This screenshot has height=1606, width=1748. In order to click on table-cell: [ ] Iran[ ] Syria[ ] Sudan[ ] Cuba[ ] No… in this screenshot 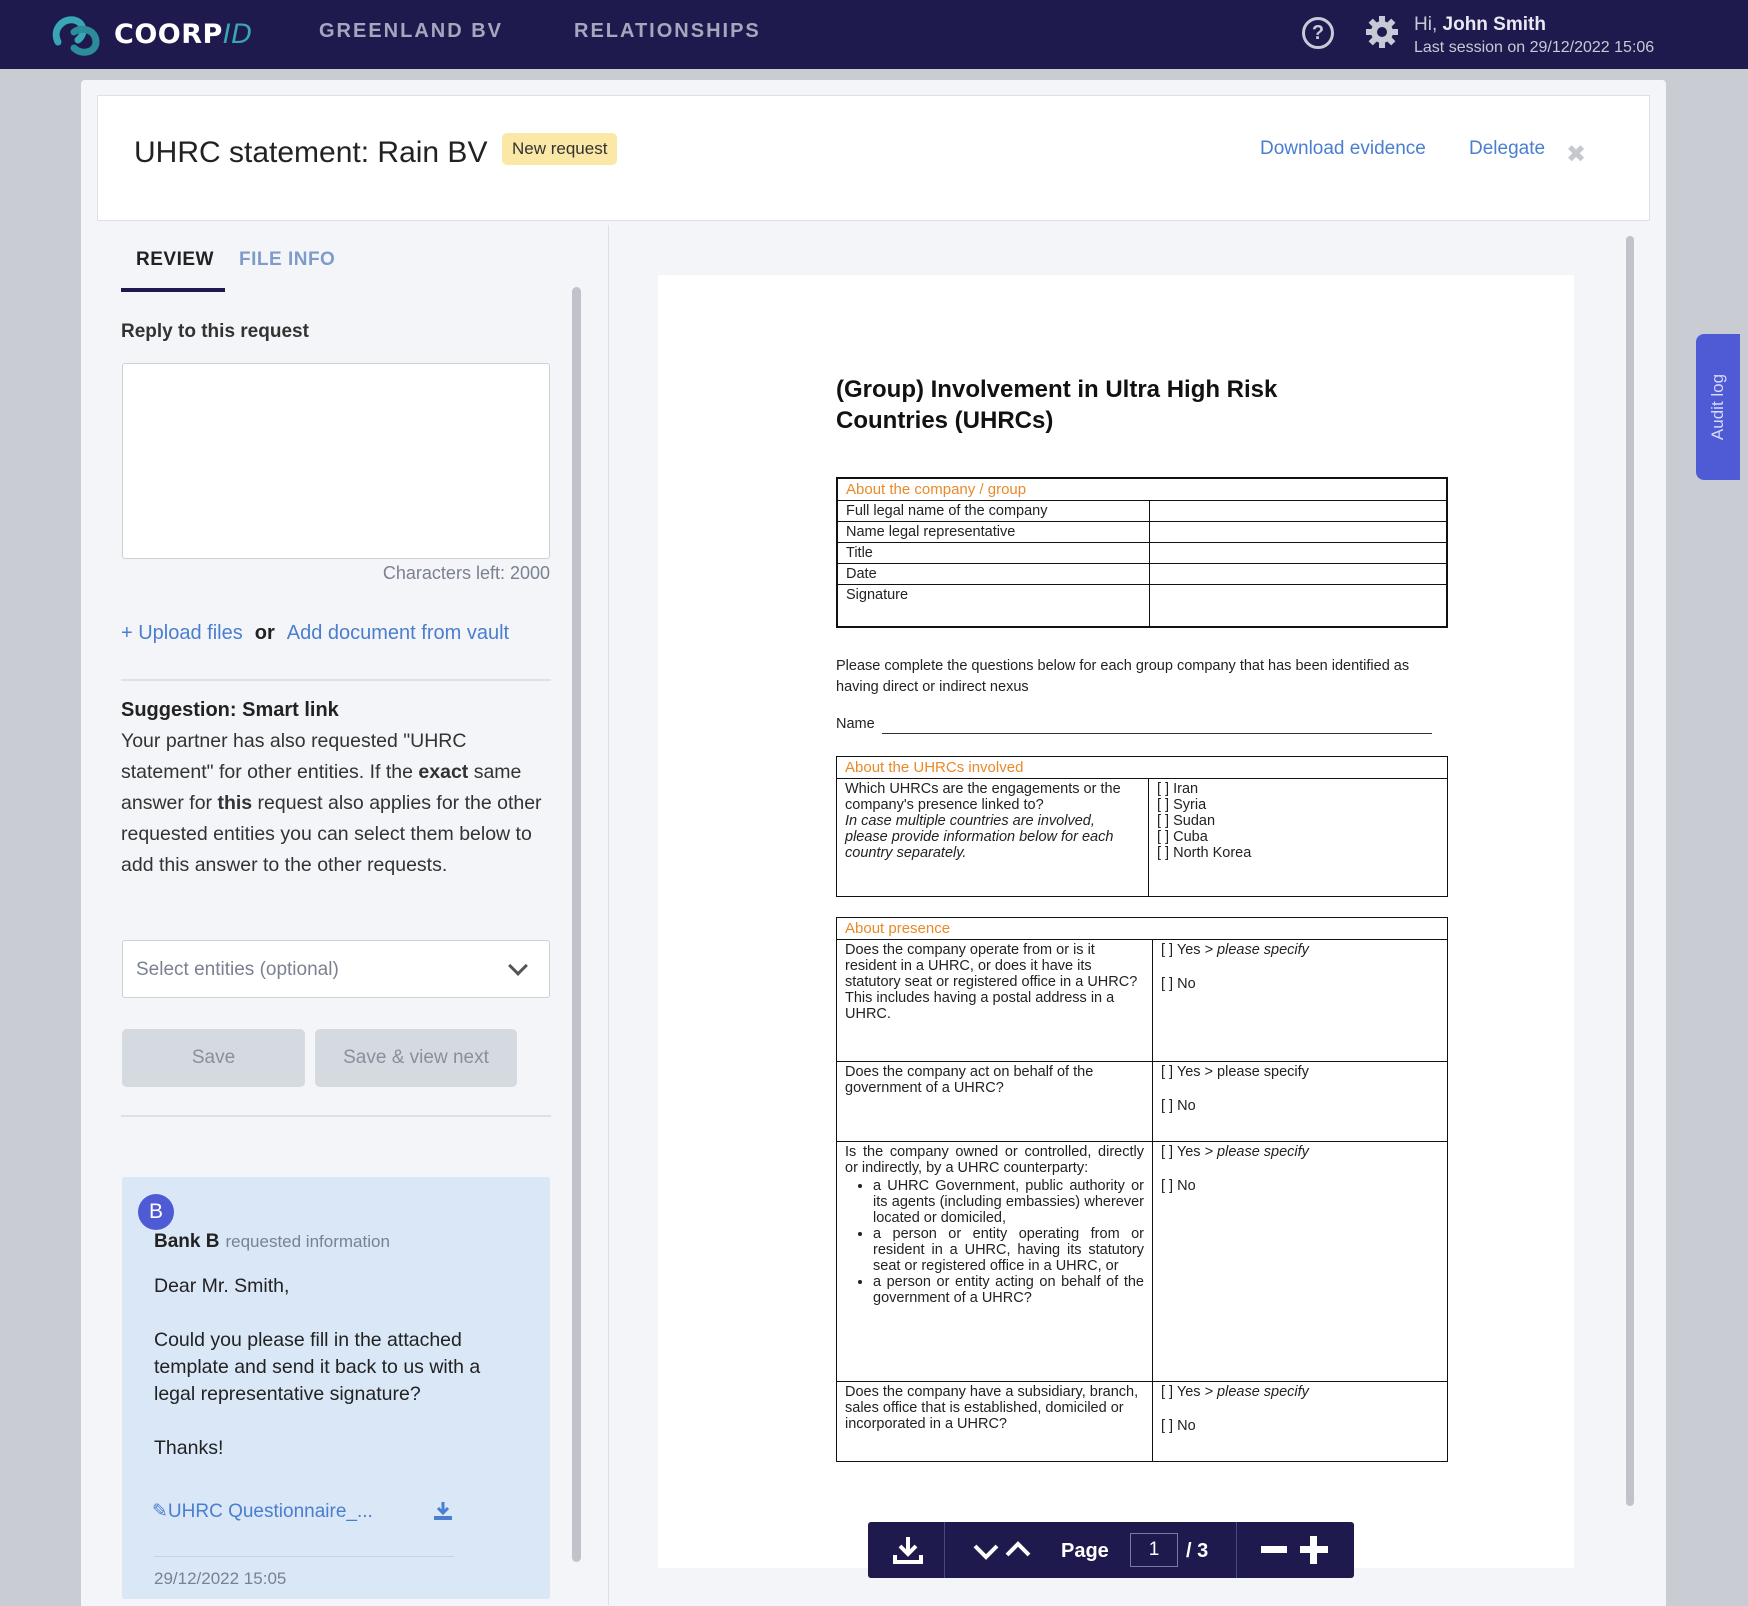, I will do `click(1298, 837)`.